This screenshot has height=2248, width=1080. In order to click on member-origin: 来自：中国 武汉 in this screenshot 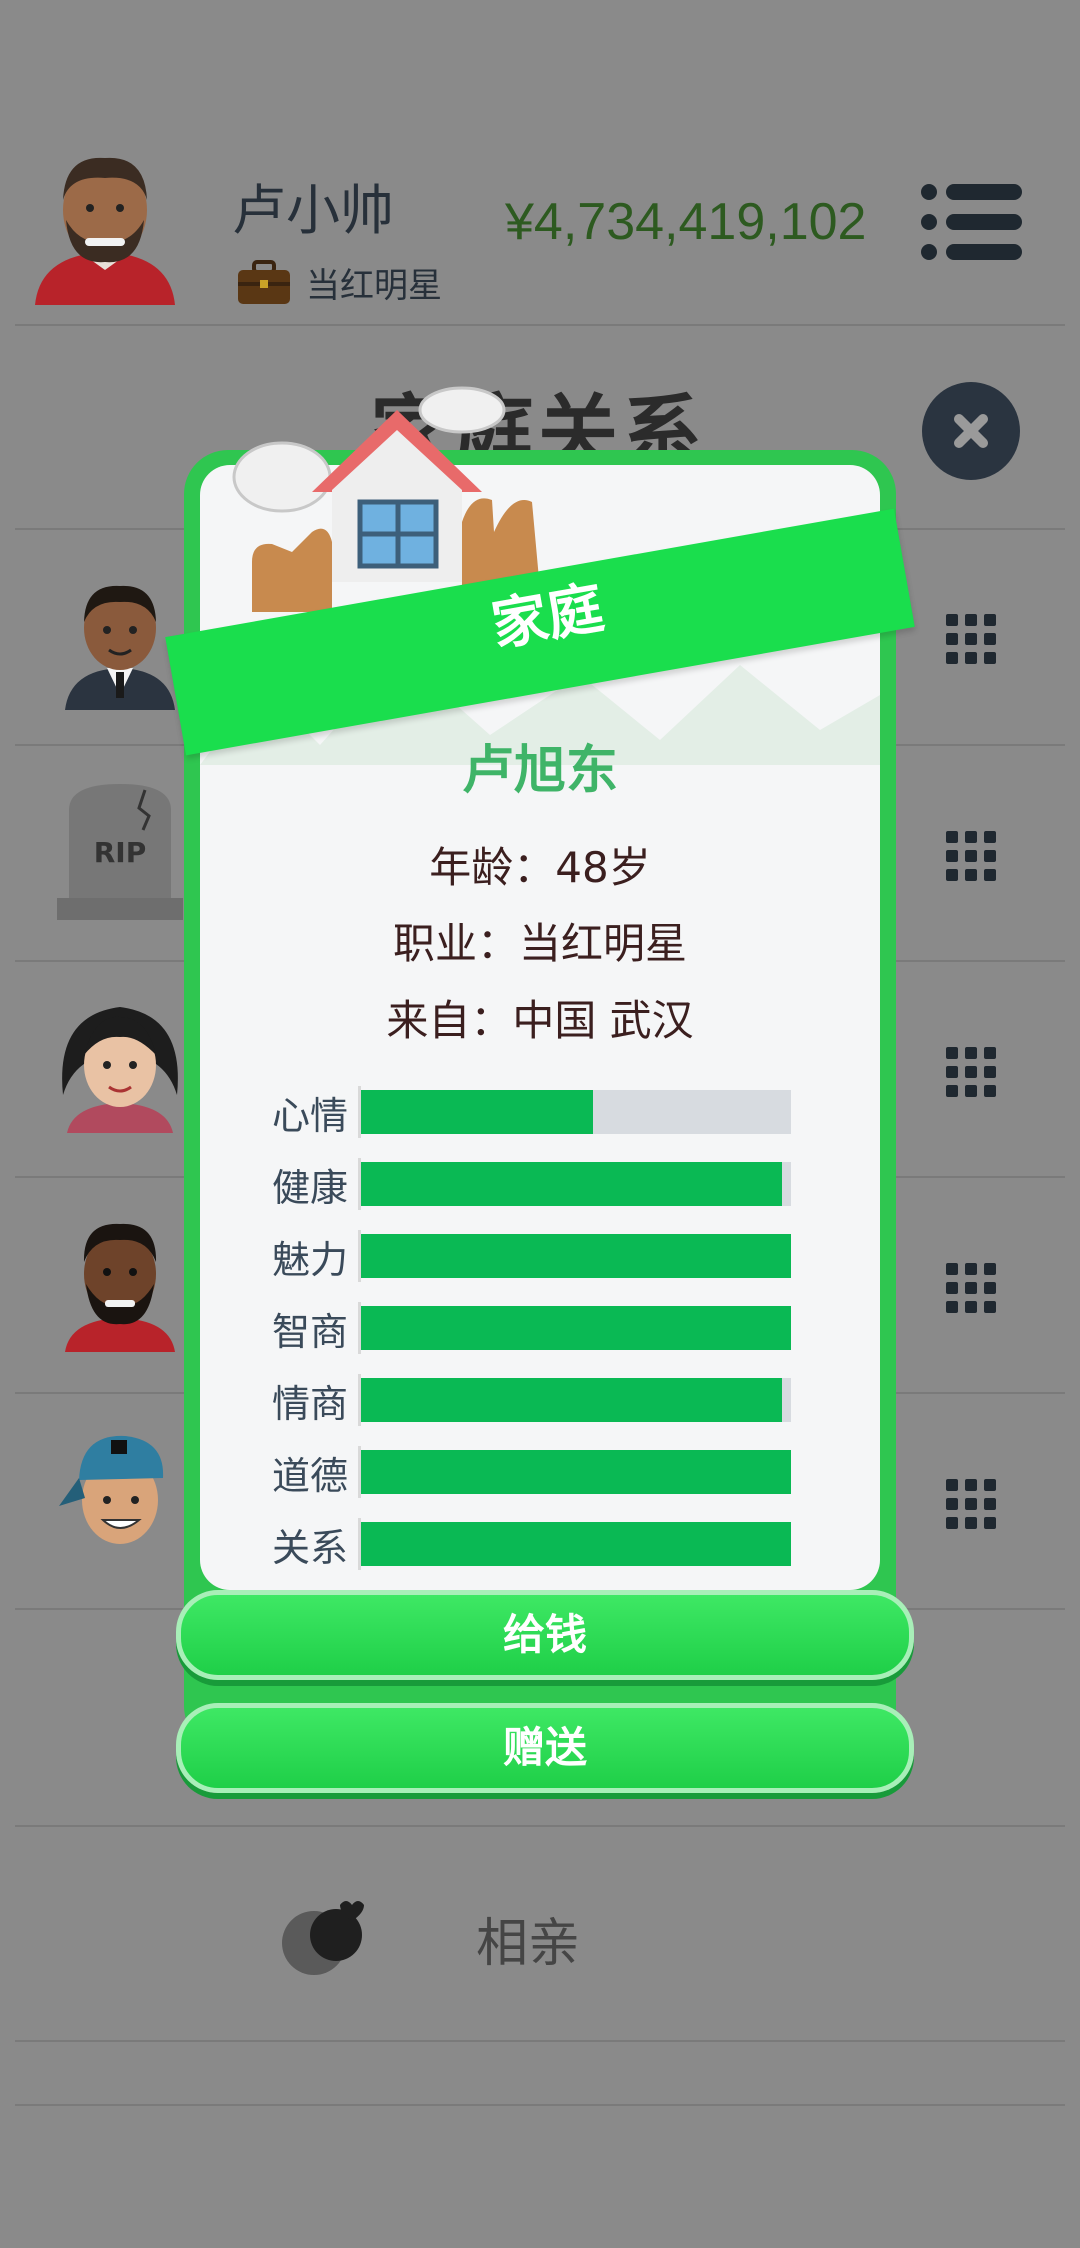, I will do `click(540, 1020)`.